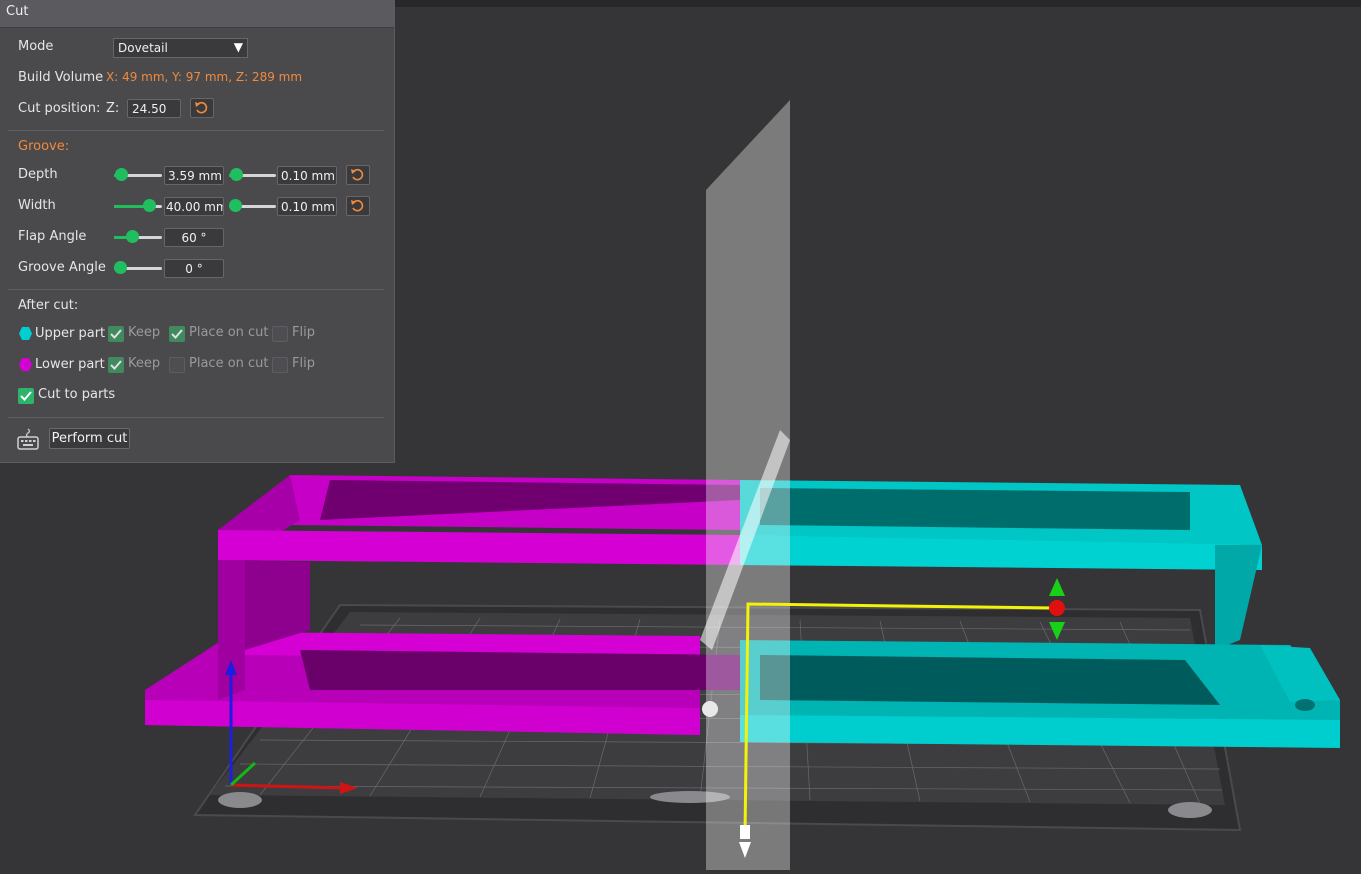 This screenshot has width=1361, height=874. I want to click on width-label: Width, so click(37, 205).